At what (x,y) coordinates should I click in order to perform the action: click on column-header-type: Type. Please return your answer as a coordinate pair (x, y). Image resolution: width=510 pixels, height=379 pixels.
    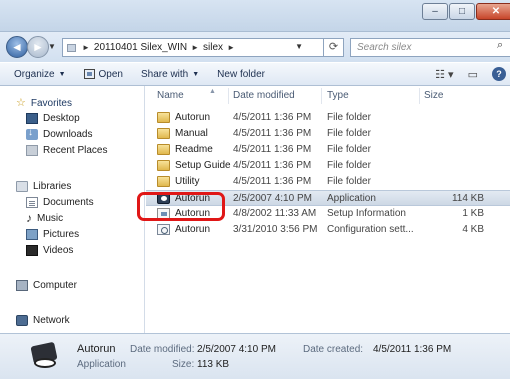
    Looking at the image, I should click on (338, 96).